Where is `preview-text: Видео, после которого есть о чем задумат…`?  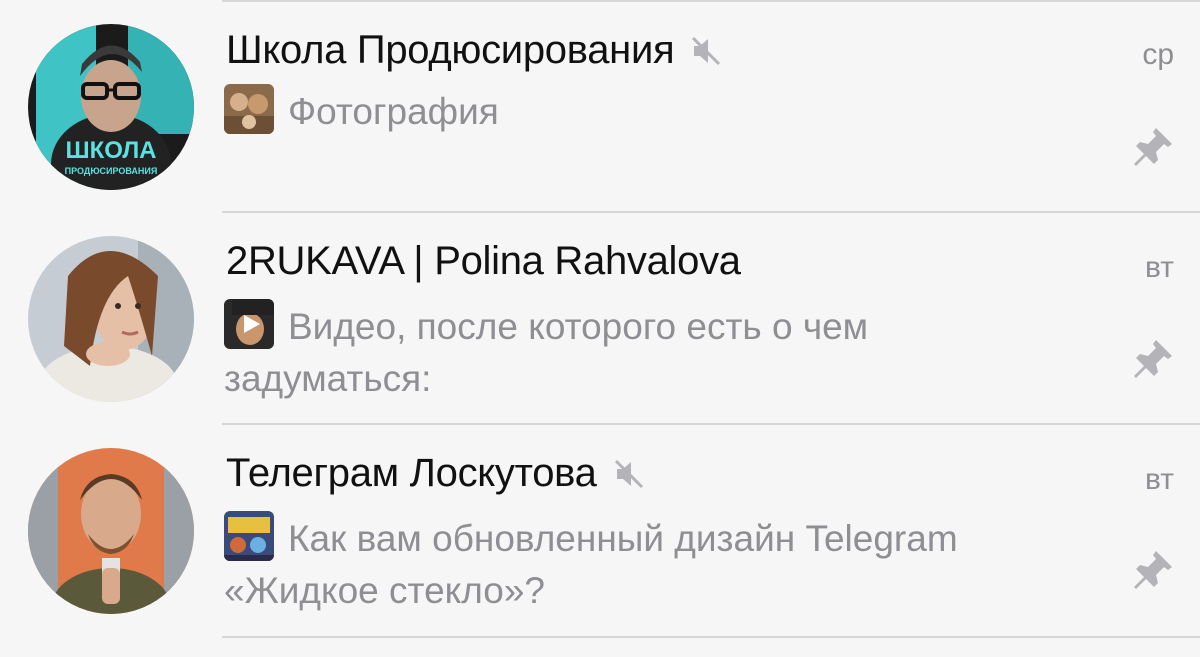 preview-text: Видео, после которого есть о чем задумат… is located at coordinates (546, 352).